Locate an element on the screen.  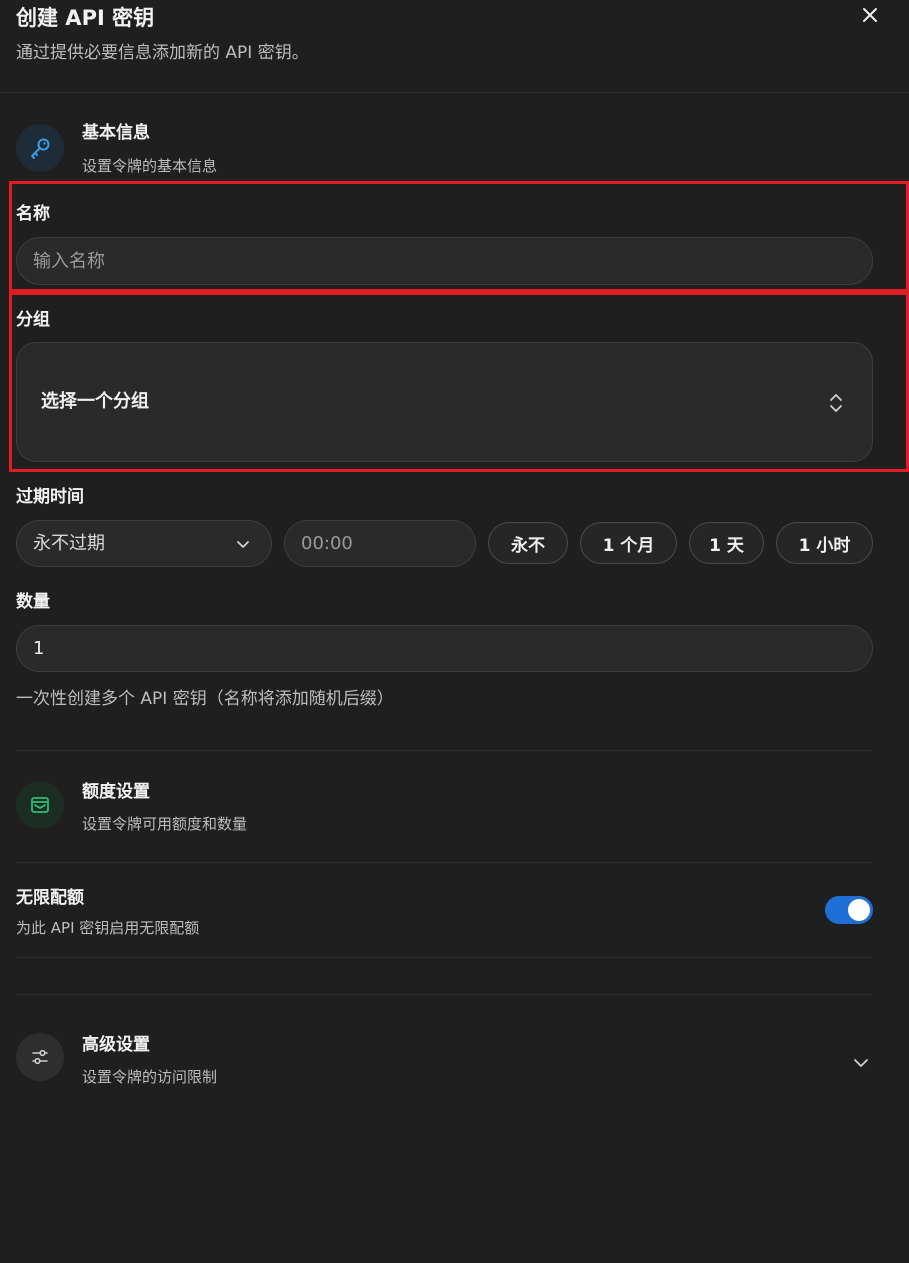
expire-1-day-button: 1 天 is located at coordinates (726, 543).